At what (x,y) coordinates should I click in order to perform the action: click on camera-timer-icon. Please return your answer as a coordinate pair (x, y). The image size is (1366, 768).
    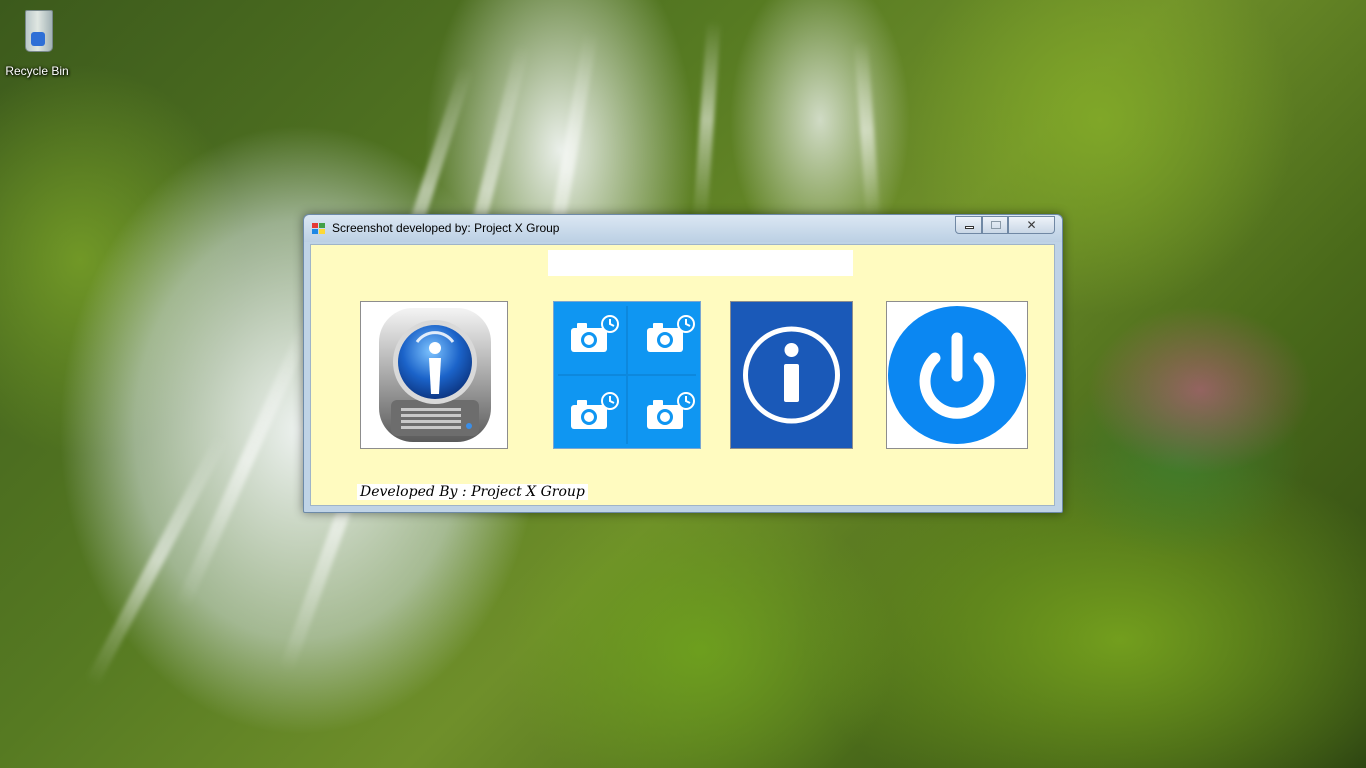
    Looking at the image, I should click on (627, 375).